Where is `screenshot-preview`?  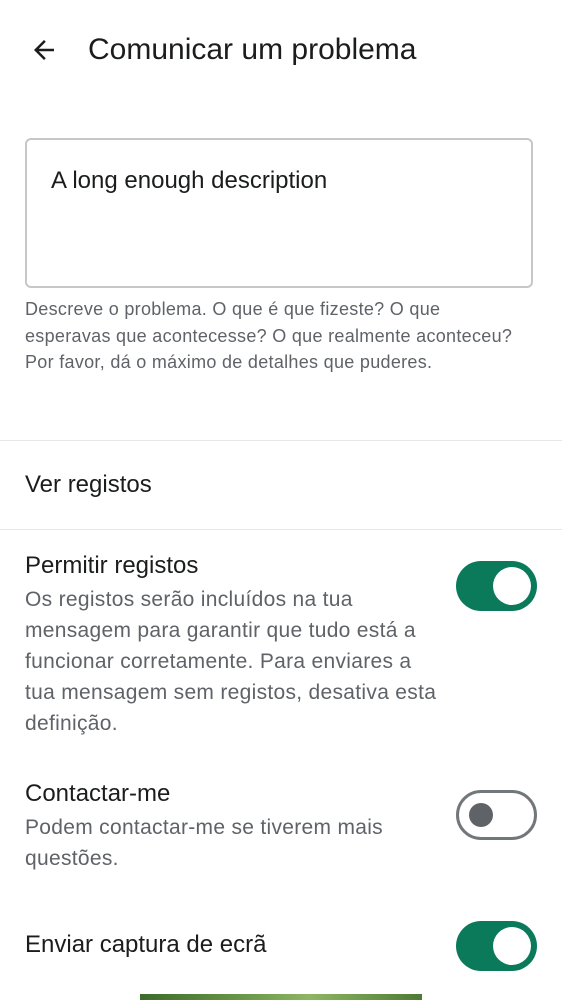
screenshot-preview is located at coordinates (281, 997).